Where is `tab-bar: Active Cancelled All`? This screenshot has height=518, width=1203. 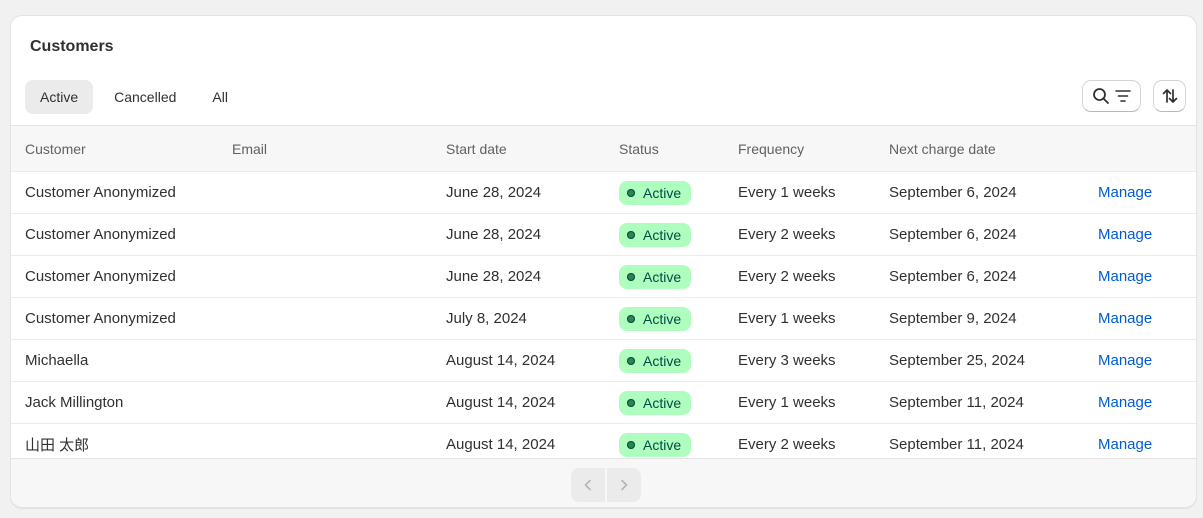 tab-bar: Active Cancelled All is located at coordinates (137, 97).